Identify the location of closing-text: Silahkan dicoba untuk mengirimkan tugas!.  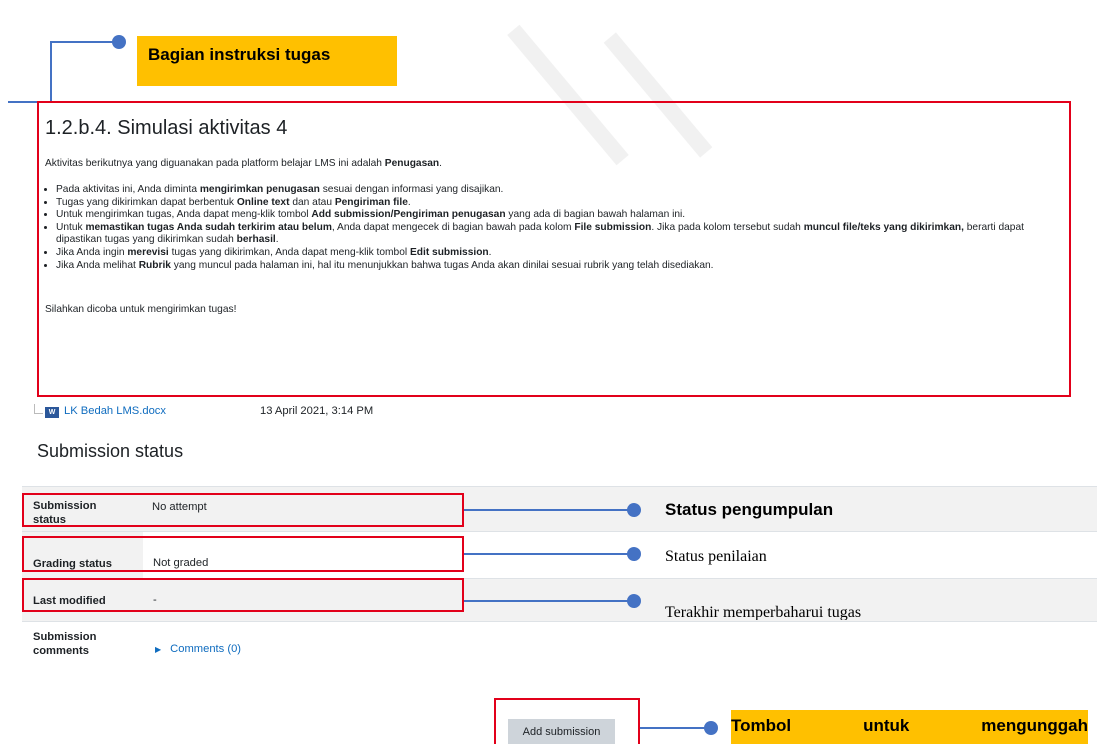
(141, 310).